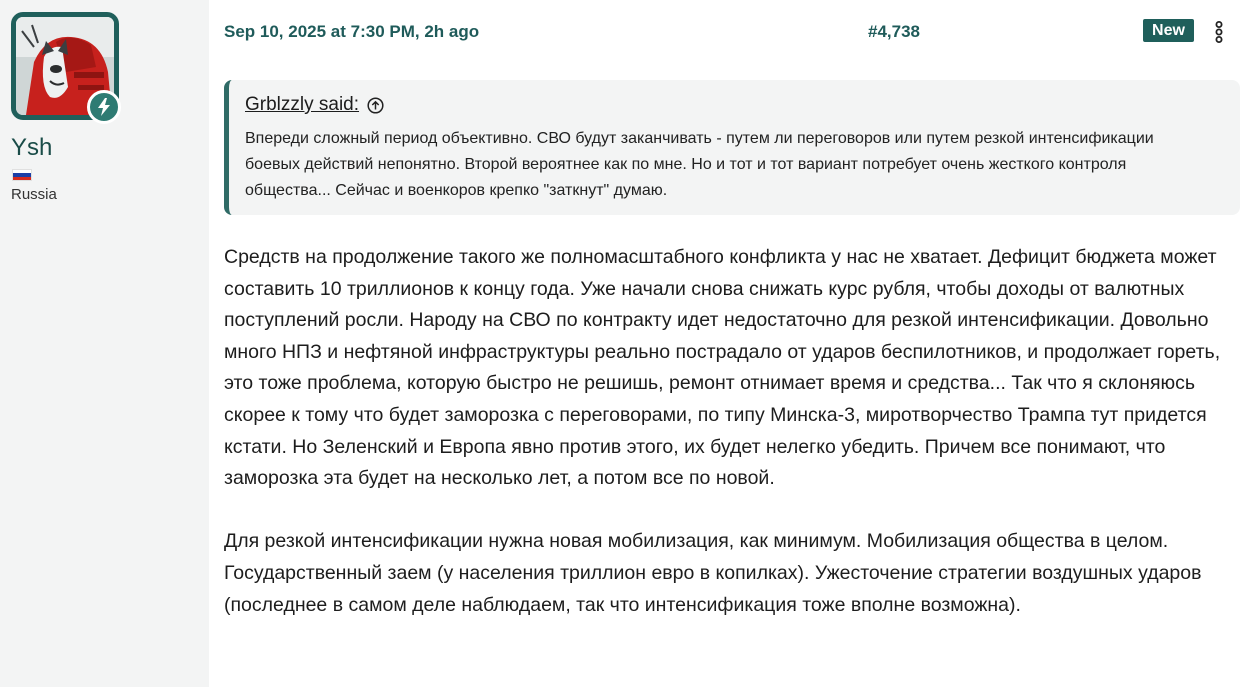 This screenshot has width=1240, height=687. Describe the element at coordinates (894, 32) in the screenshot. I see `post-number-link: #4,738` at that location.